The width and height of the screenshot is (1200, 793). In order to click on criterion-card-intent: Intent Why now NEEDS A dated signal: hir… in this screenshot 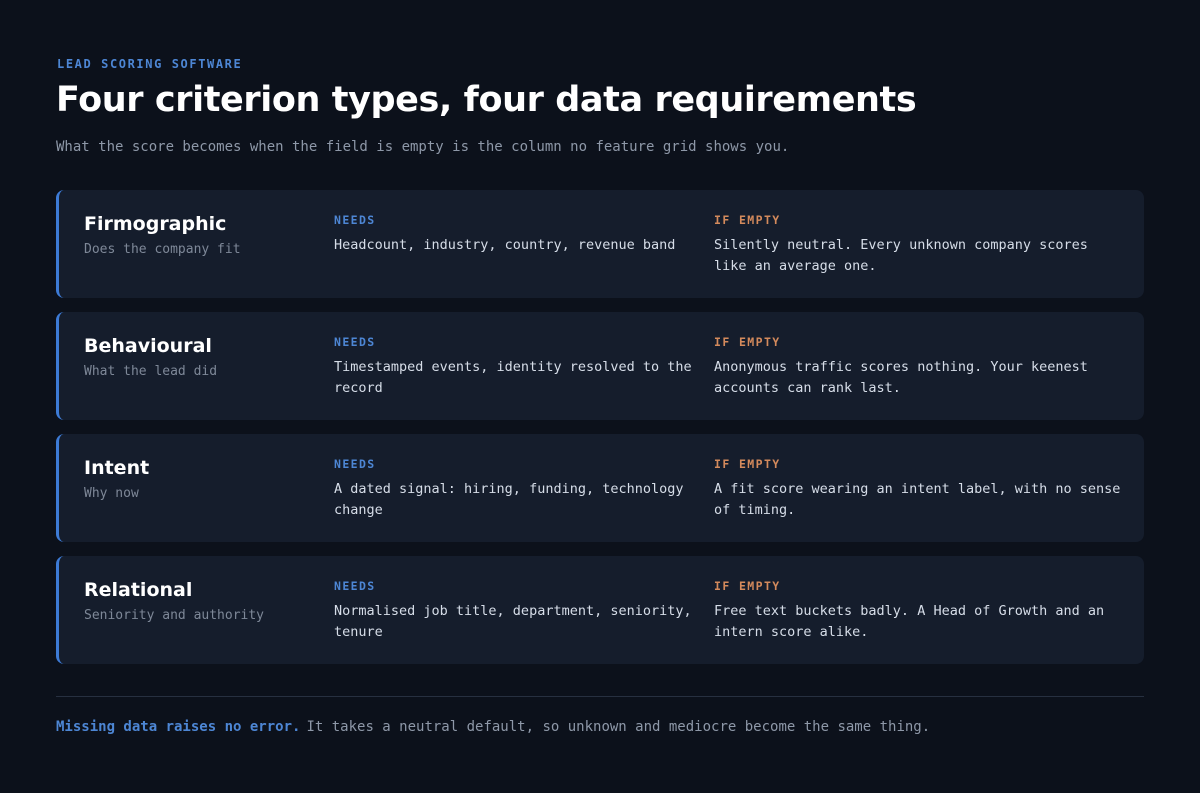, I will do `click(600, 488)`.